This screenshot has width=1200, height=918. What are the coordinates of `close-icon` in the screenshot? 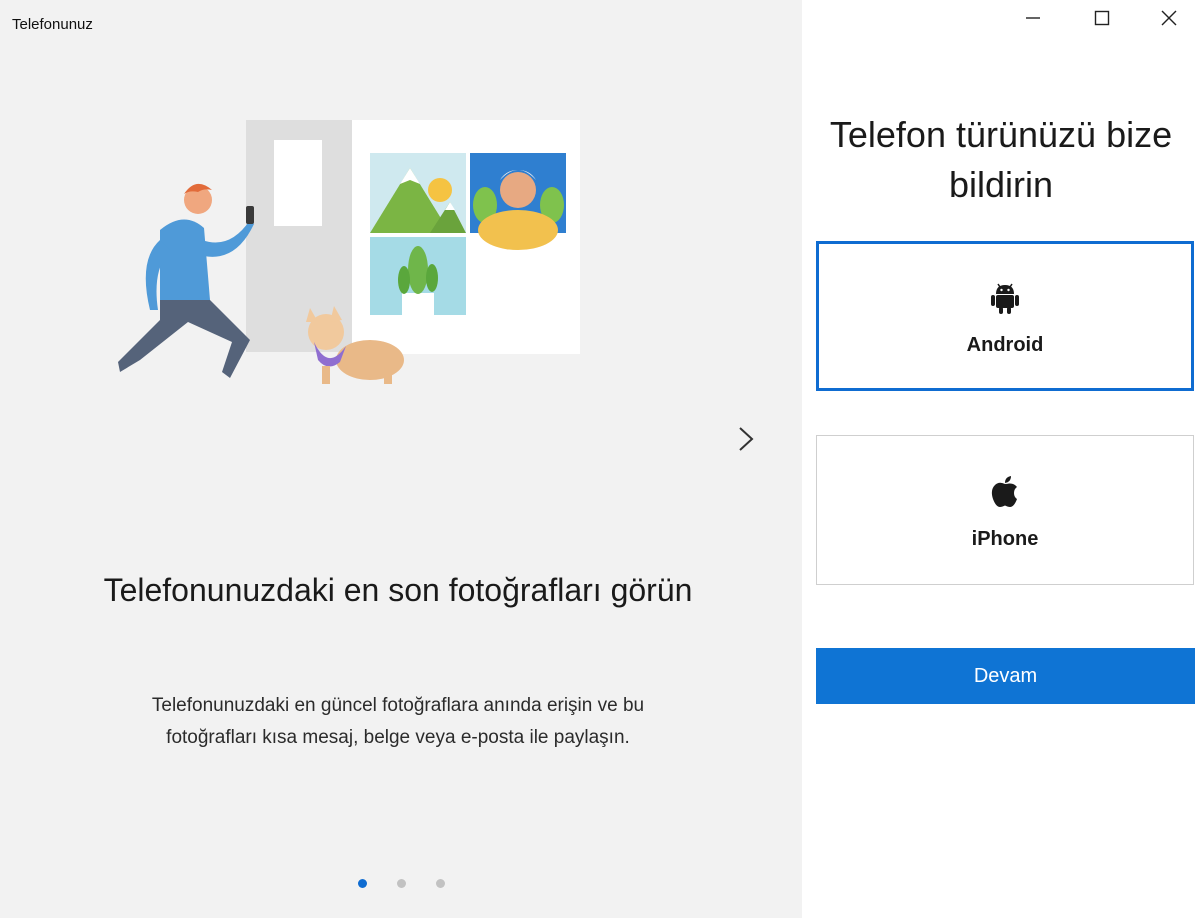 It's located at (1168, 18).